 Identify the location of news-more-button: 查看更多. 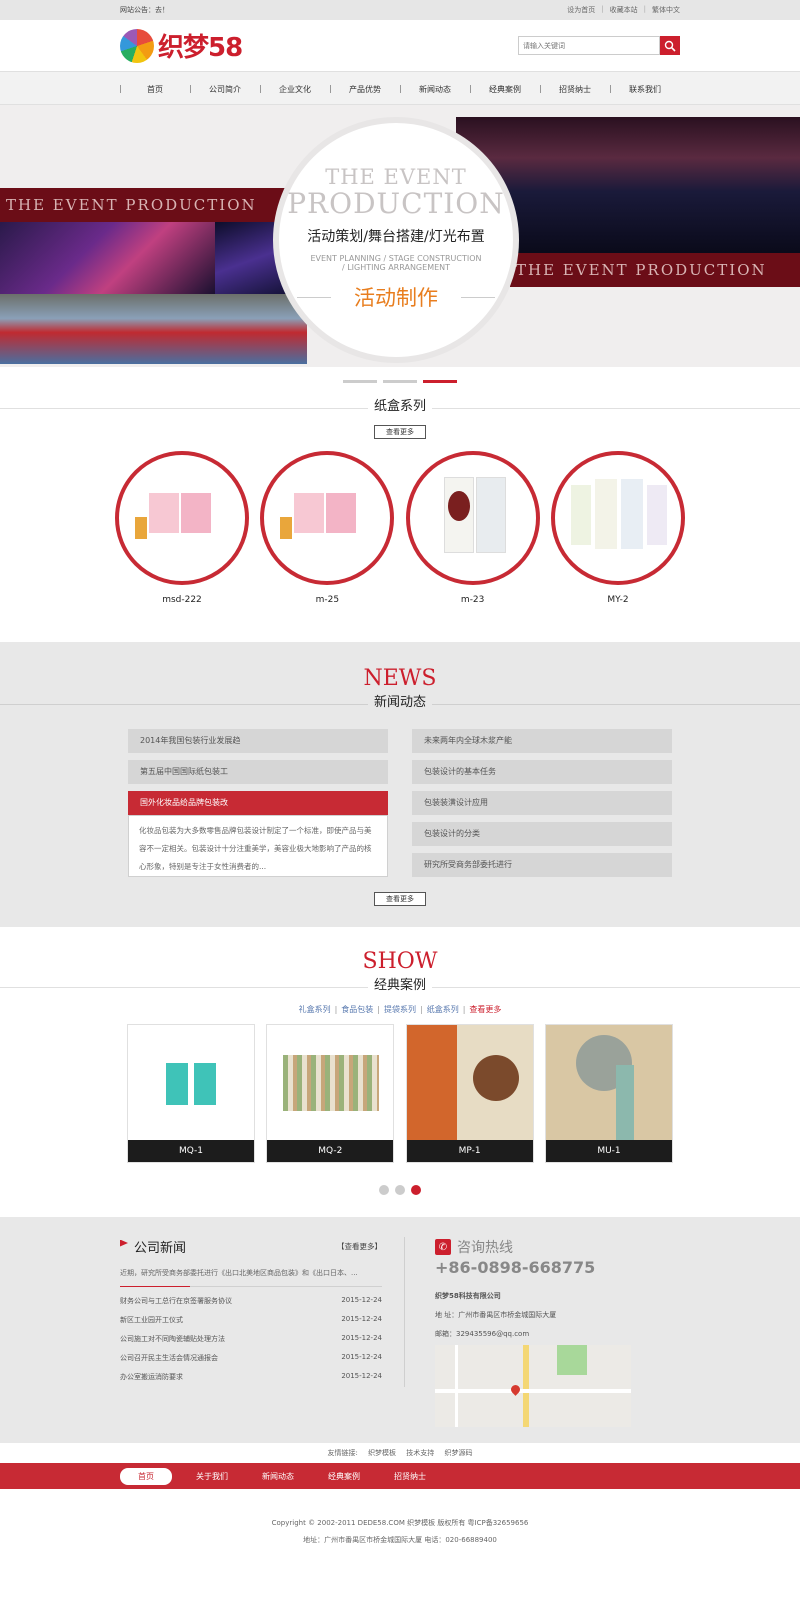
(400, 899).